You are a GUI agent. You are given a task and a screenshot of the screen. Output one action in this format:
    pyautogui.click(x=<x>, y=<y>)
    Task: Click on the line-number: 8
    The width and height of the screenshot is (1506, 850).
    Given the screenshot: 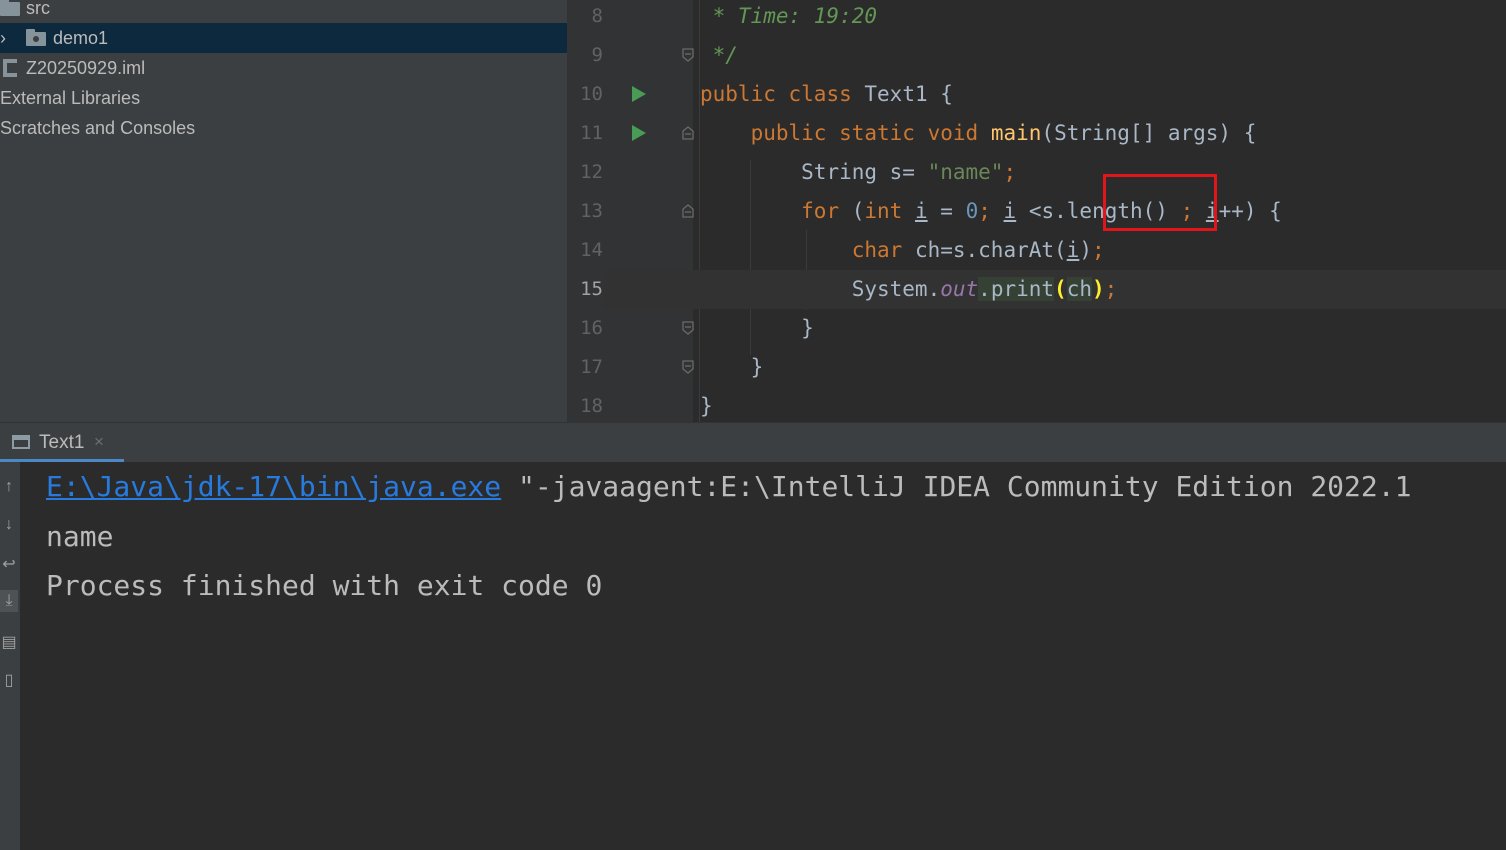 What is the action you would take?
    pyautogui.click(x=597, y=16)
    